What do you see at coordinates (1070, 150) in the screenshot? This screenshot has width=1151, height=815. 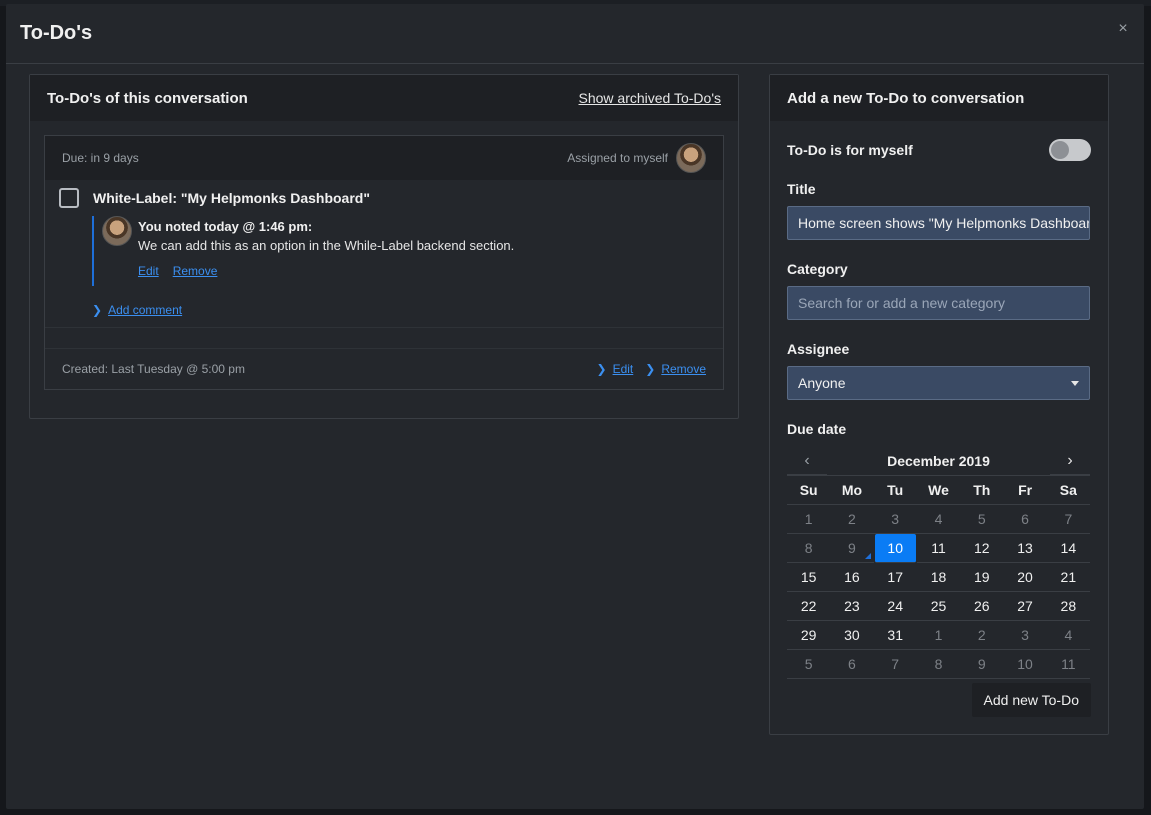 I see `myself-toggle` at bounding box center [1070, 150].